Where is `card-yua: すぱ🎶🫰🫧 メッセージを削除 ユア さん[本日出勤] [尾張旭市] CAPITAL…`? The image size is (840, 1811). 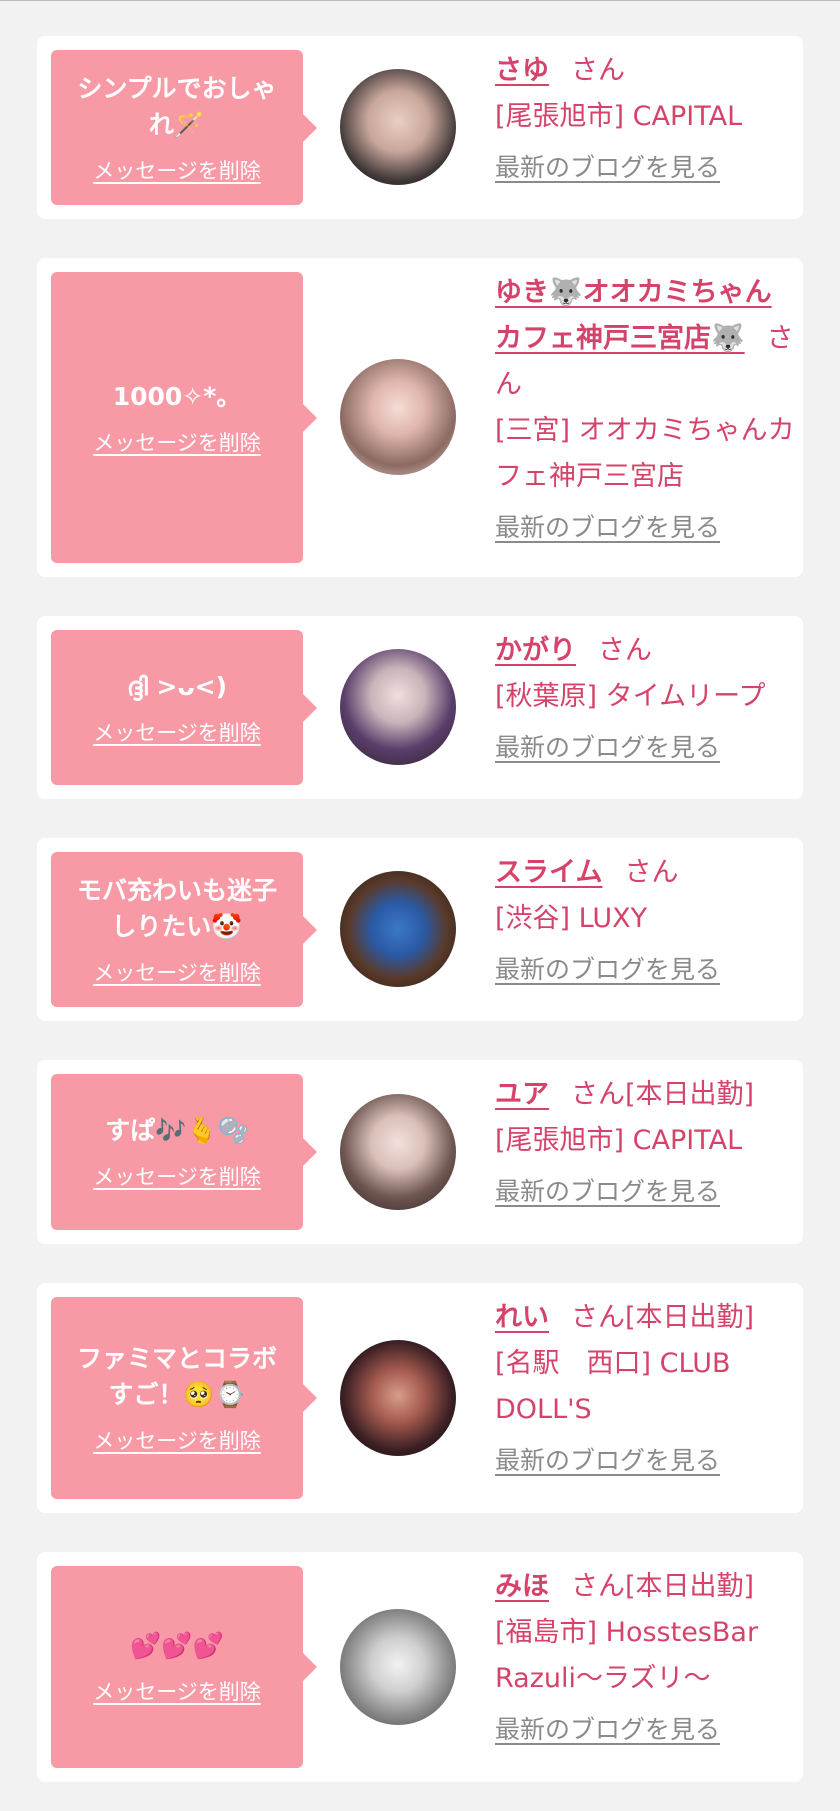 card-yua: すぱ🎶🫰🫧 メッセージを削除 ユア さん[本日出勤] [尾張旭市] CAPITAL… is located at coordinates (420, 1152).